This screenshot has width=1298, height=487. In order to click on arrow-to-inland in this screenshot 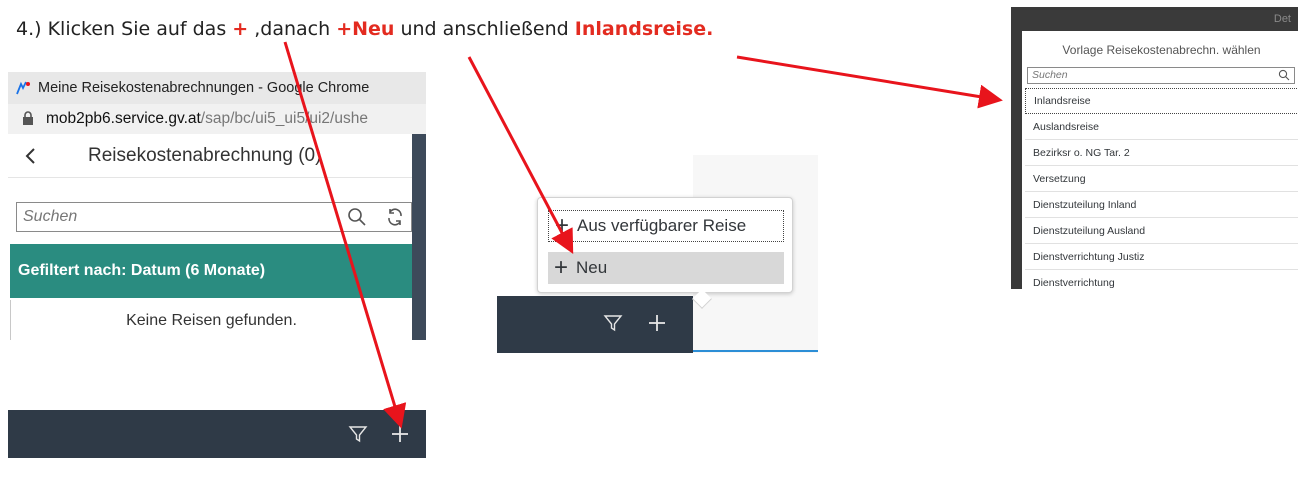, I will do `click(869, 82)`.